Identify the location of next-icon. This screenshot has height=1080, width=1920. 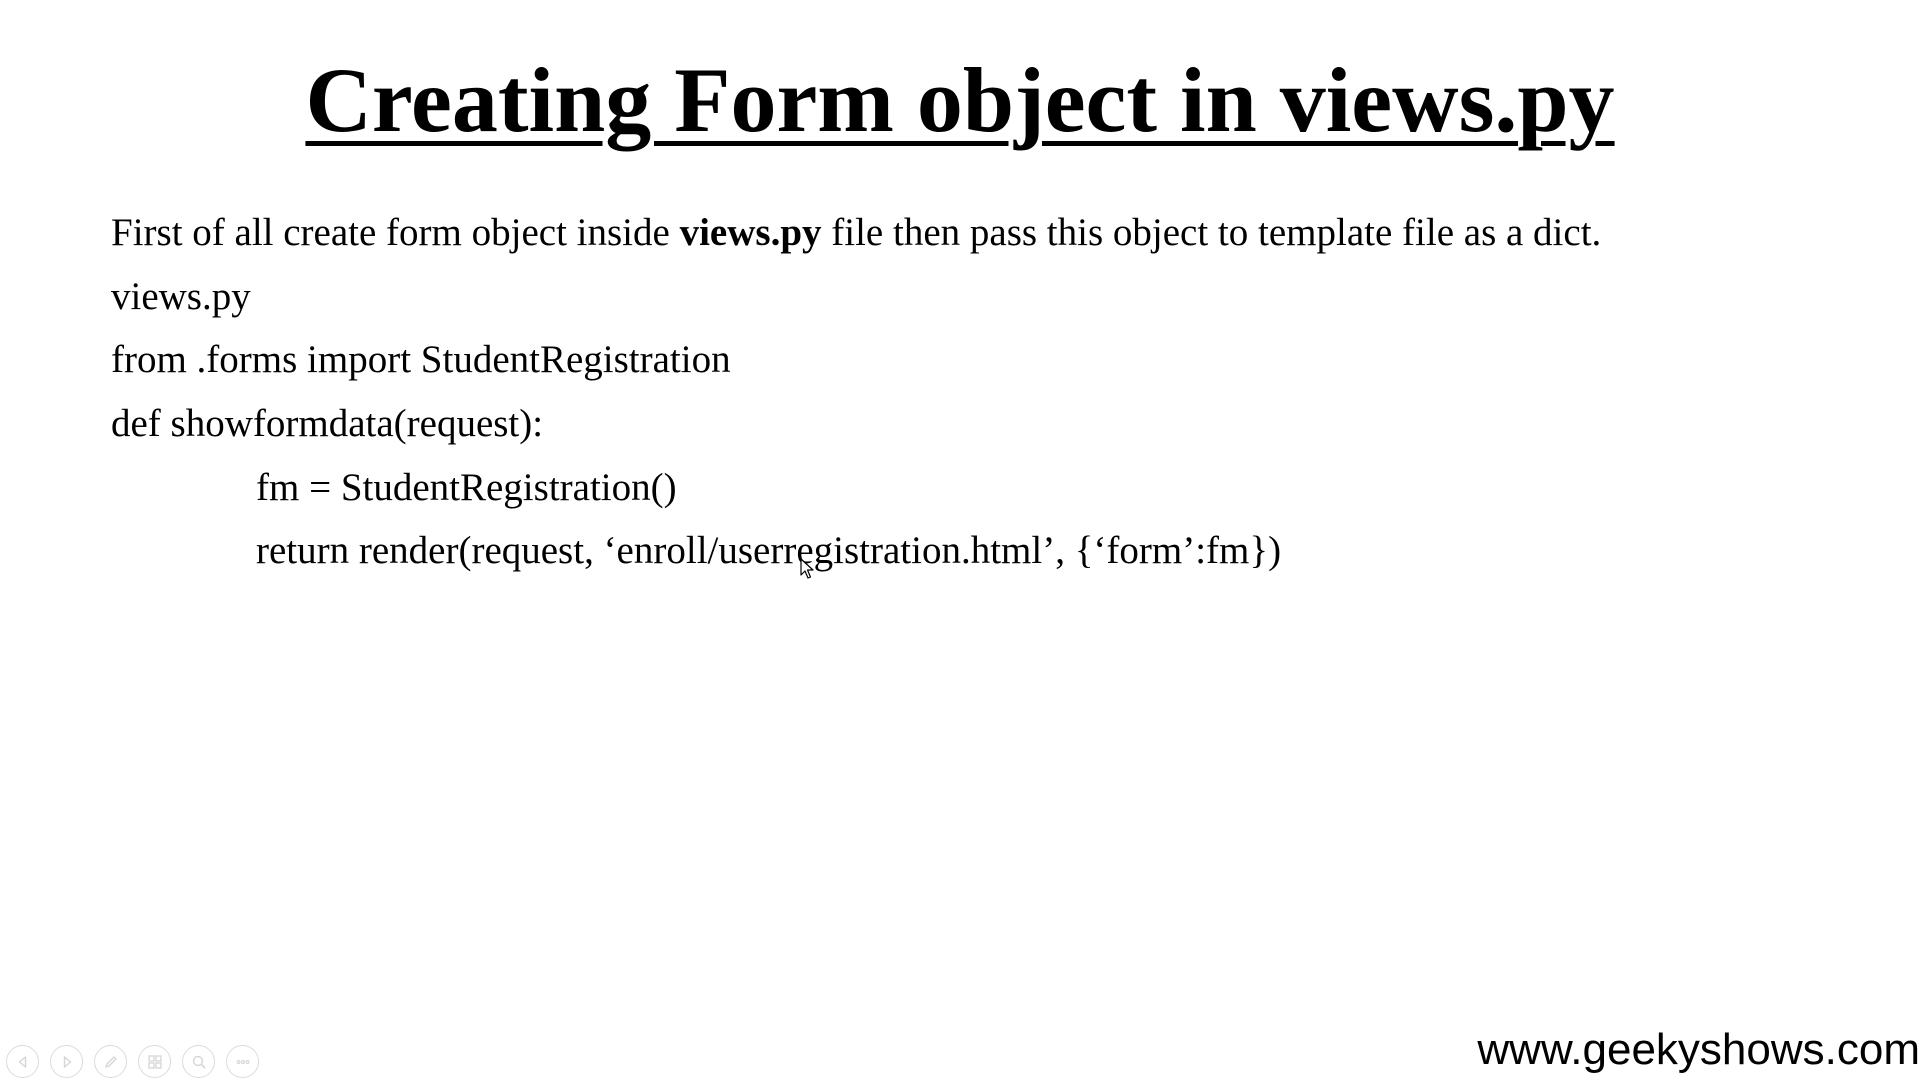
(67, 1061).